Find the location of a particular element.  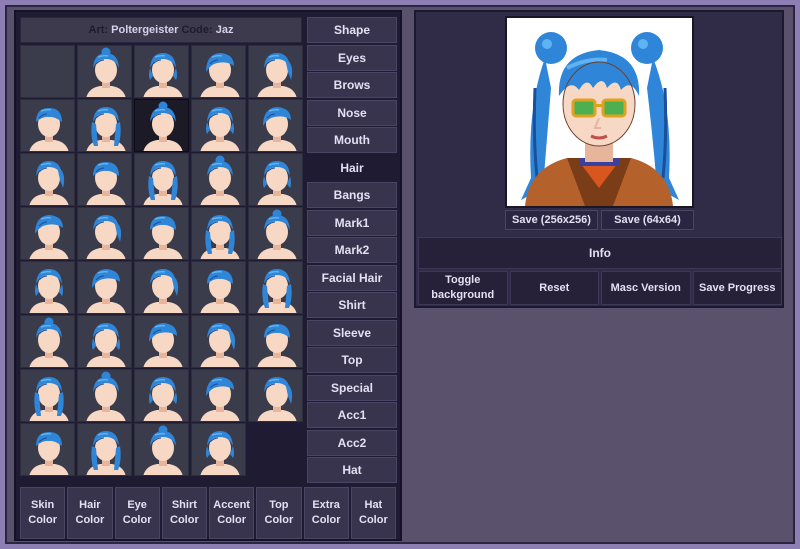

toggle-label-2: background is located at coordinates (463, 295).